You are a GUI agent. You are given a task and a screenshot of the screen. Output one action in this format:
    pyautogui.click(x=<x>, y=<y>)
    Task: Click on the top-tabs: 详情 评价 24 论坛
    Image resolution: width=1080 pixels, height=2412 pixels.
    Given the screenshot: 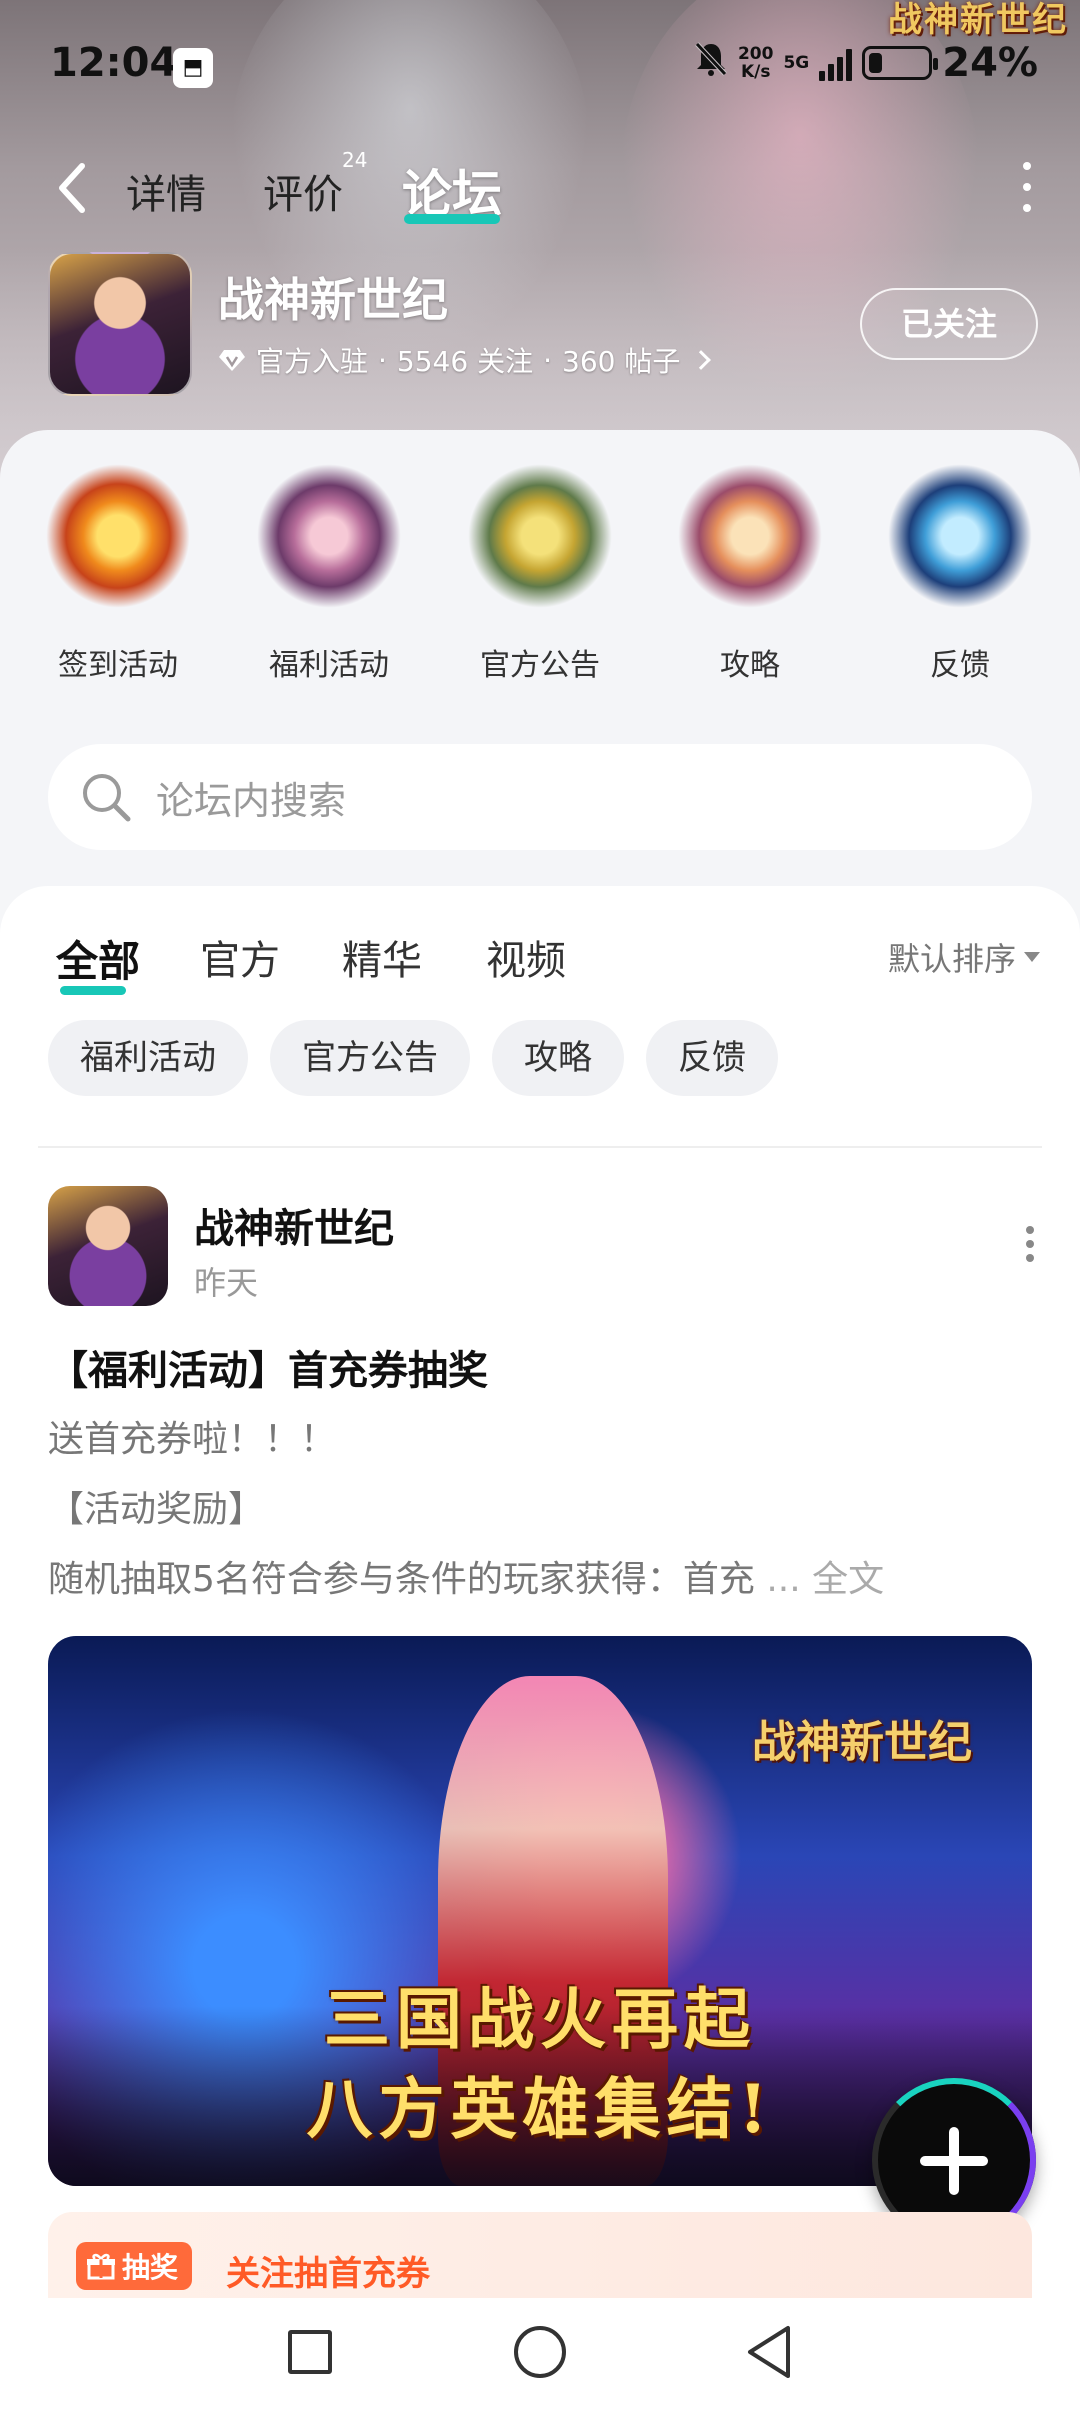 What is the action you would take?
    pyautogui.click(x=540, y=188)
    